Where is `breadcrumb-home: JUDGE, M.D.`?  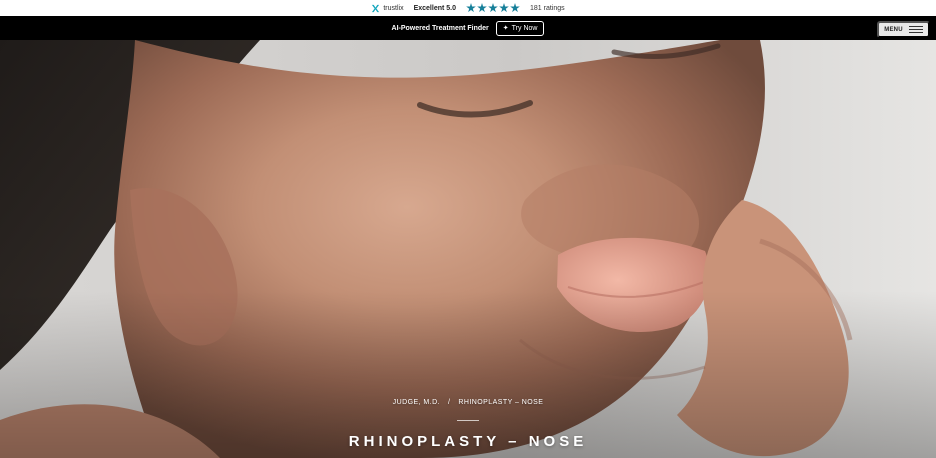
breadcrumb-home: JUDGE, M.D. is located at coordinates (416, 402).